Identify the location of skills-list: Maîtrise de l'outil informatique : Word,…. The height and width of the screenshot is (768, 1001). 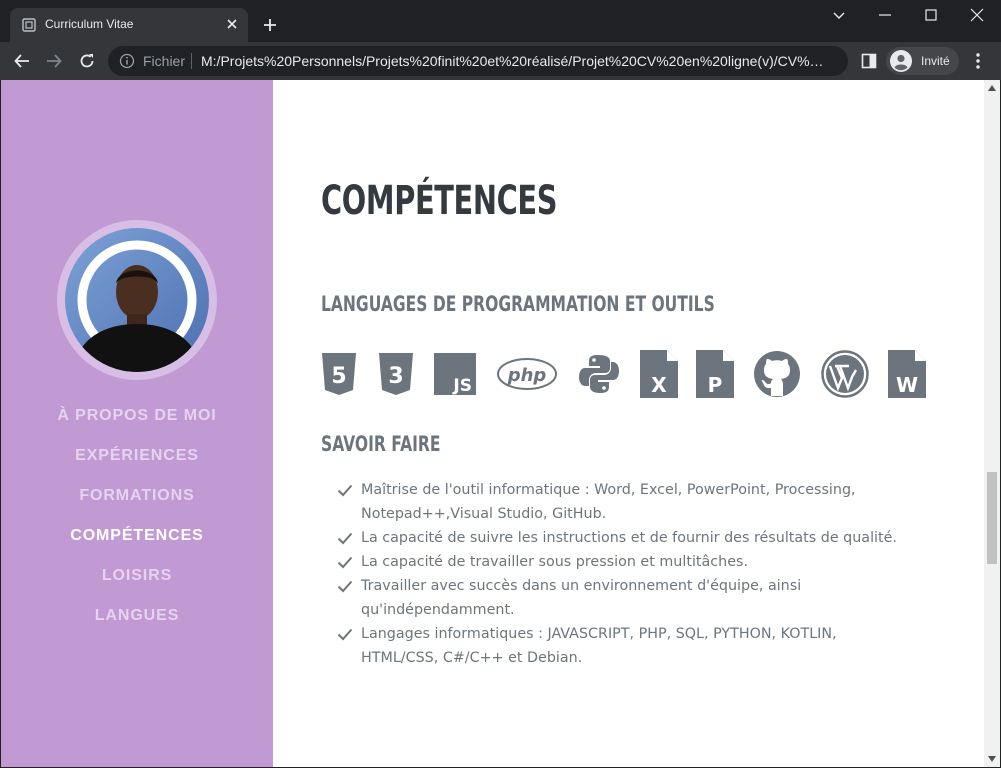
(627, 574).